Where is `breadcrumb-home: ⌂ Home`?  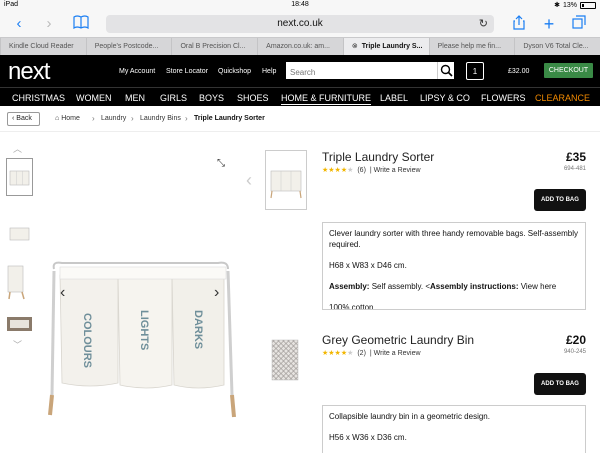 breadcrumb-home: ⌂ Home is located at coordinates (67, 118).